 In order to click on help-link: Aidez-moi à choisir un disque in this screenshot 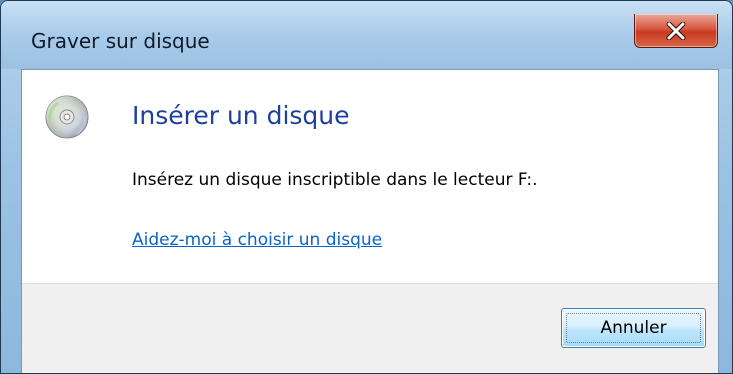, I will do `click(257, 240)`.